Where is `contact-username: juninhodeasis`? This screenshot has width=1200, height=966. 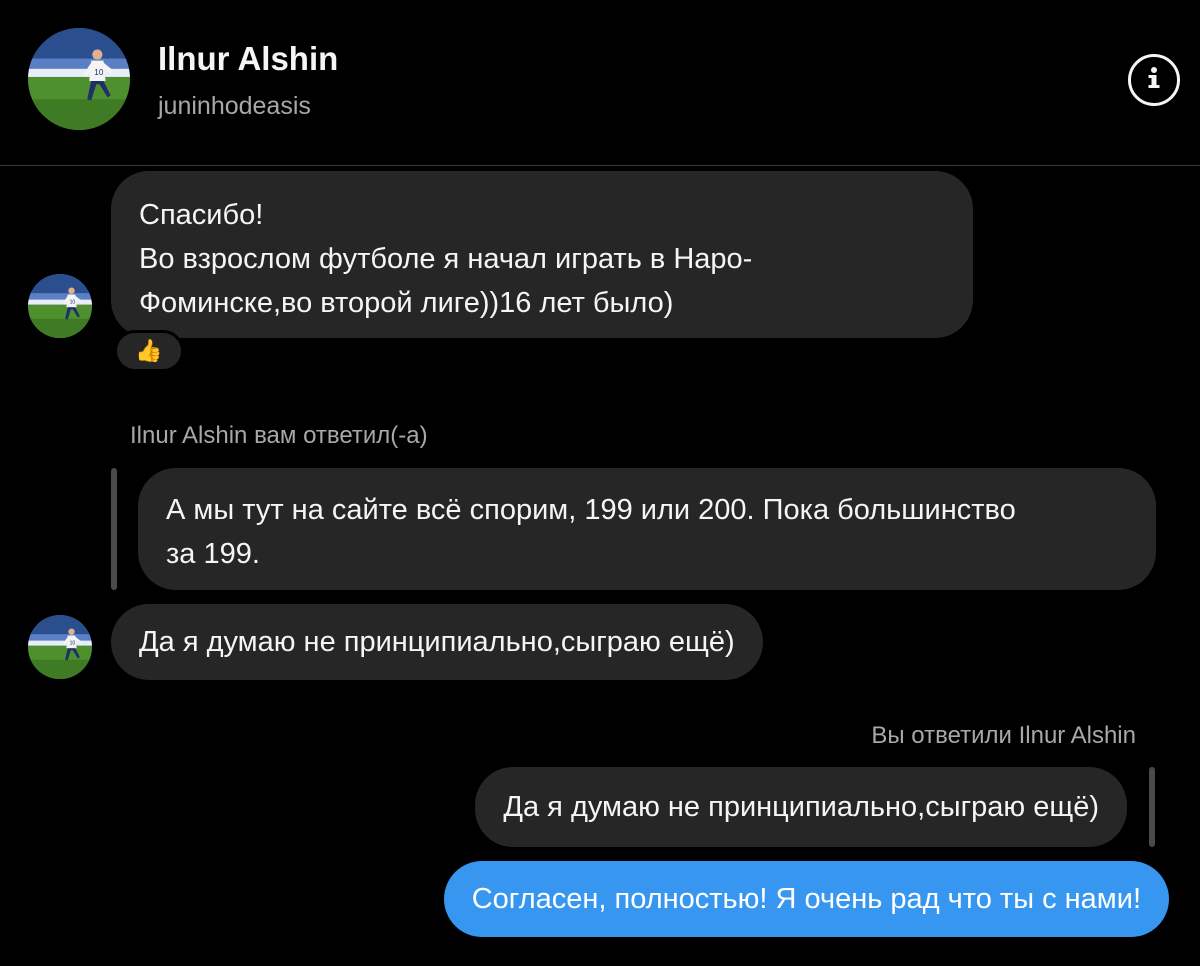
contact-username: juninhodeasis is located at coordinates (234, 106).